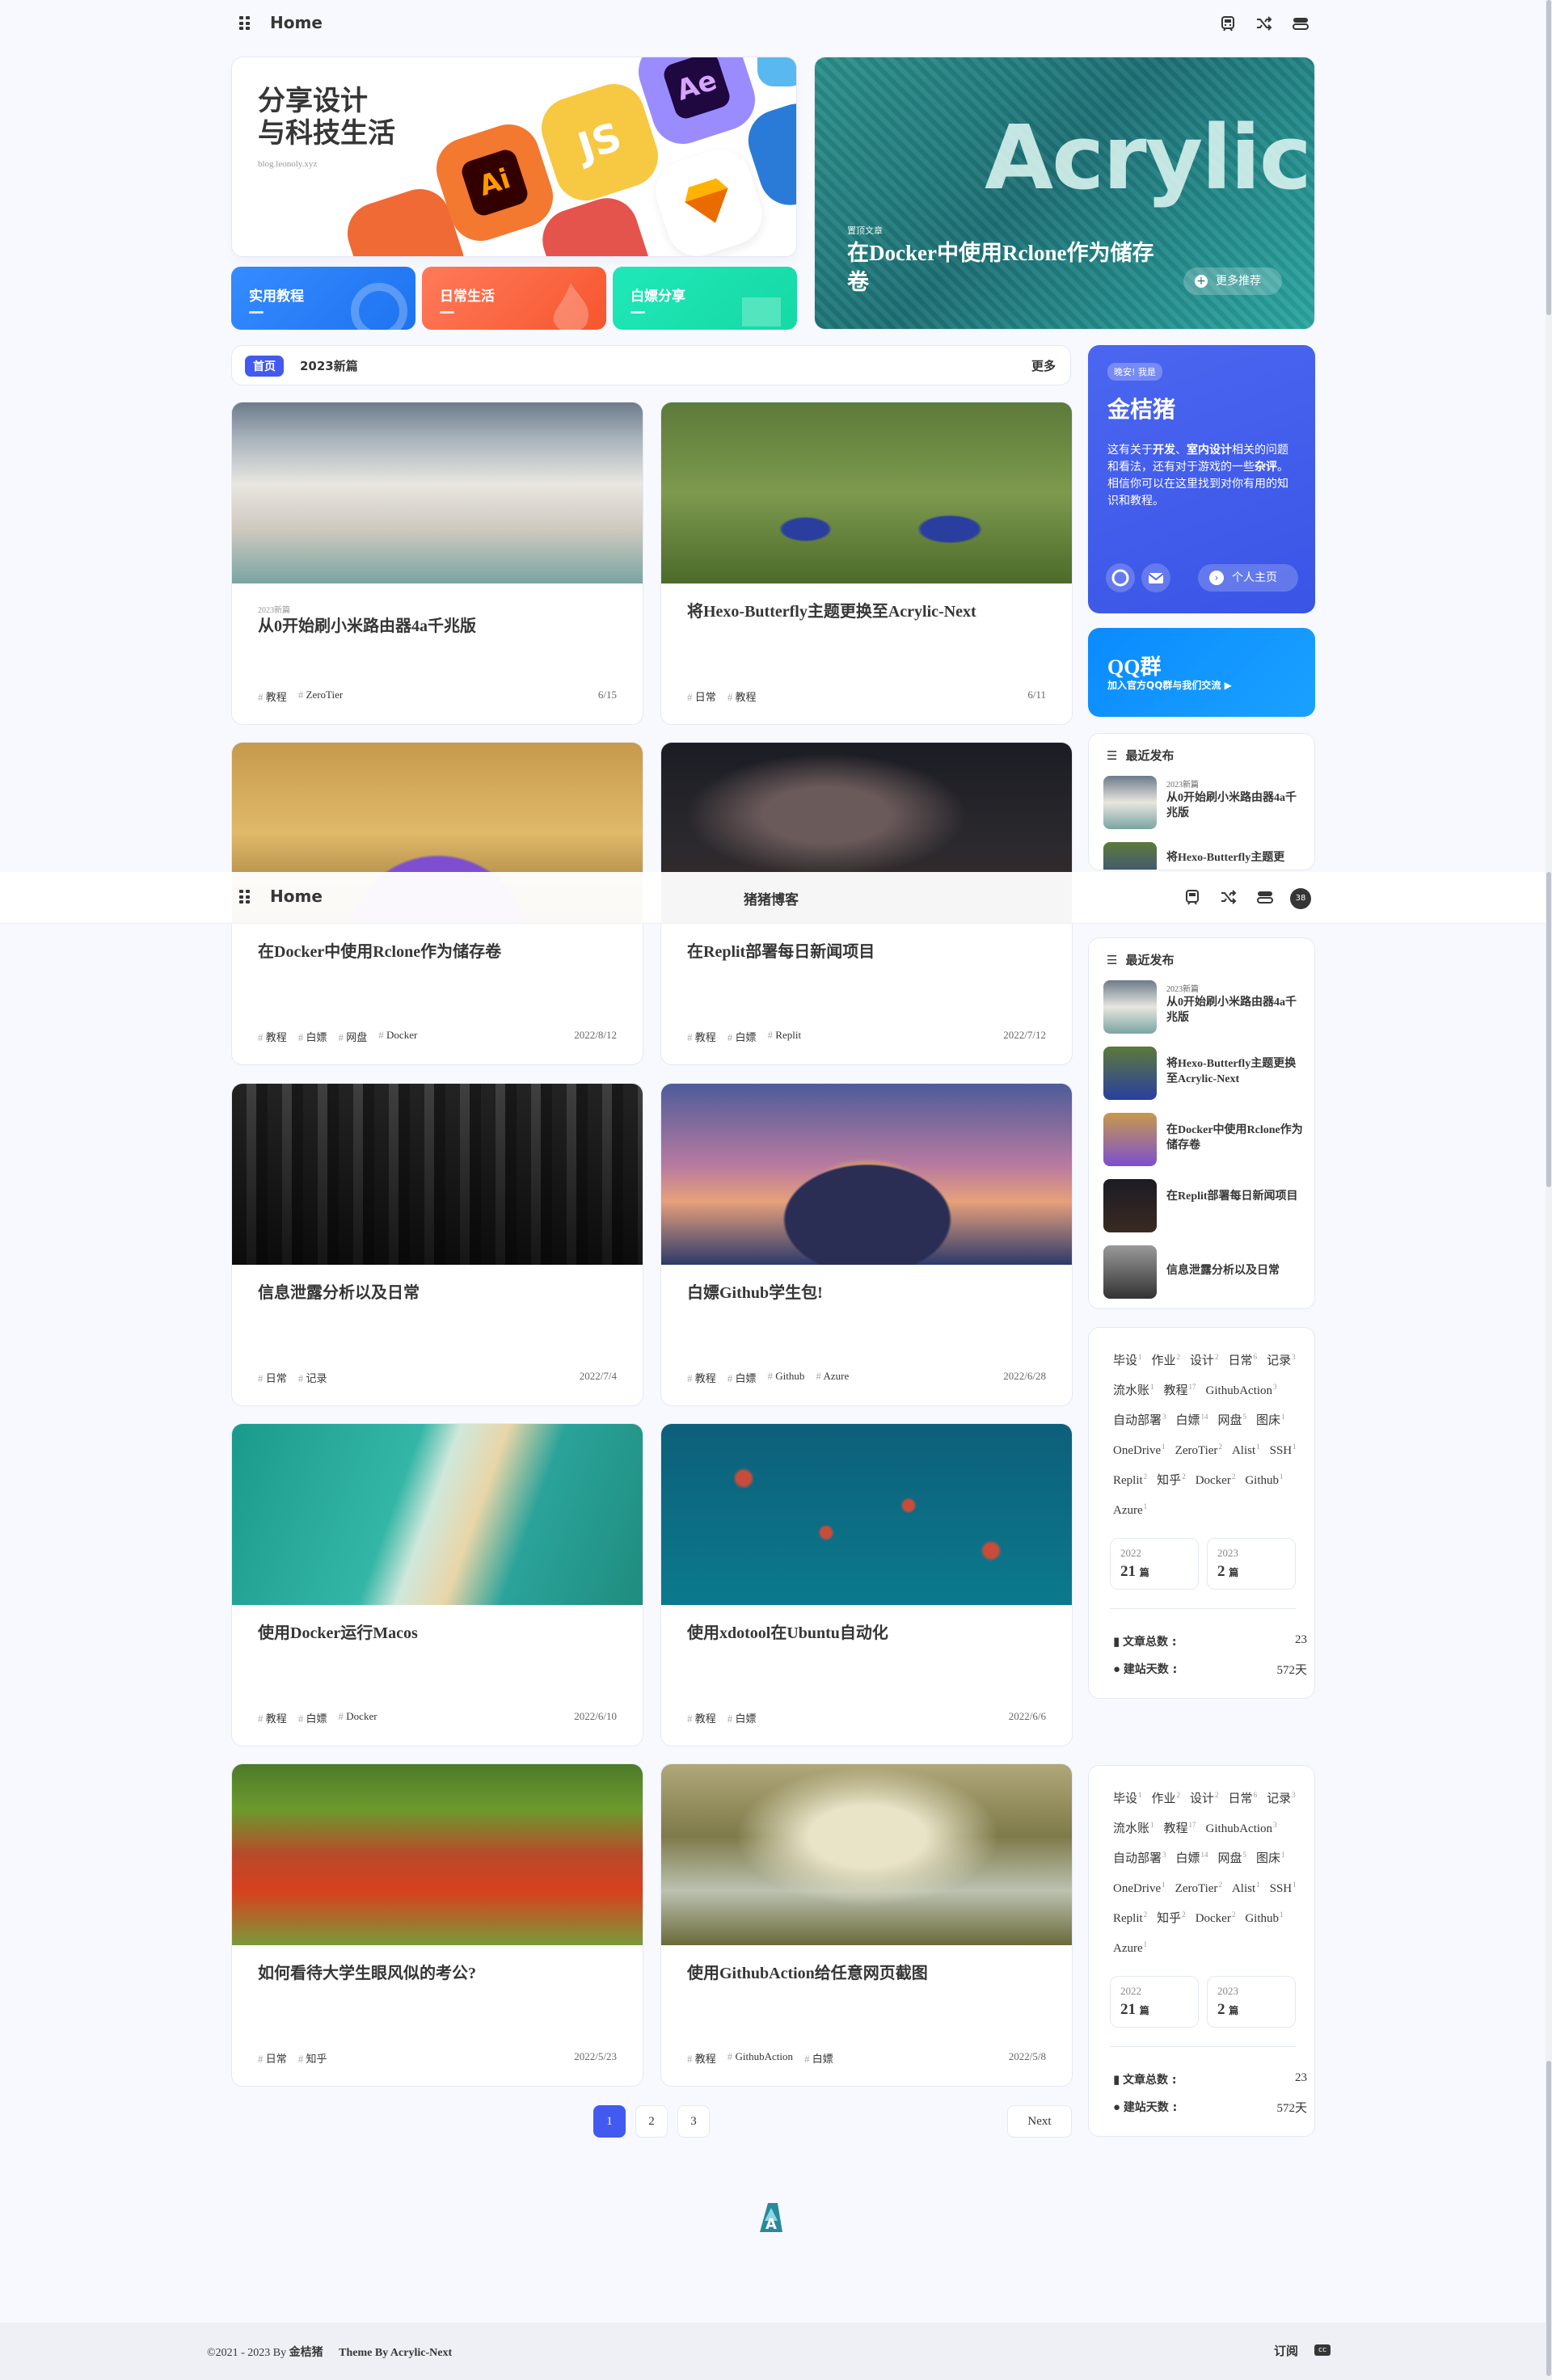 The image size is (1552, 2380). What do you see at coordinates (514, 298) in the screenshot?
I see `category-life-button: 日常生活` at bounding box center [514, 298].